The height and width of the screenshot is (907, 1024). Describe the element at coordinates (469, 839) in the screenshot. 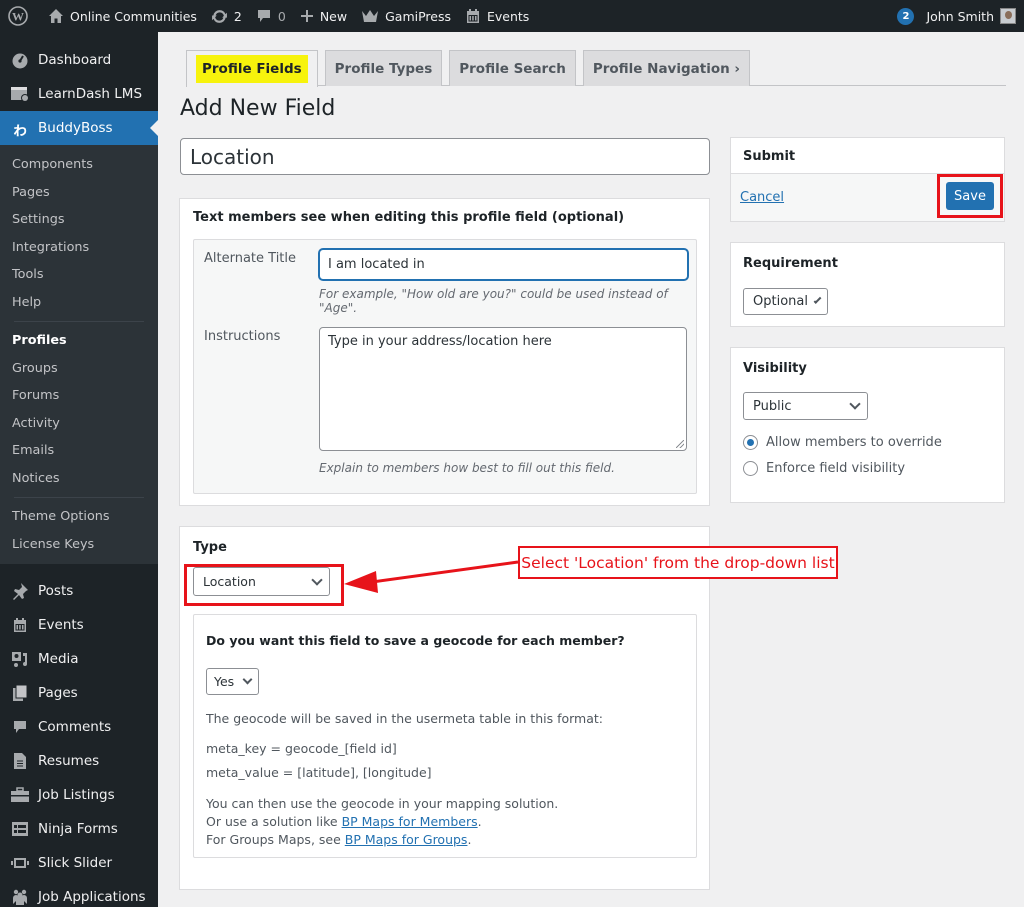

I see `period: .` at that location.